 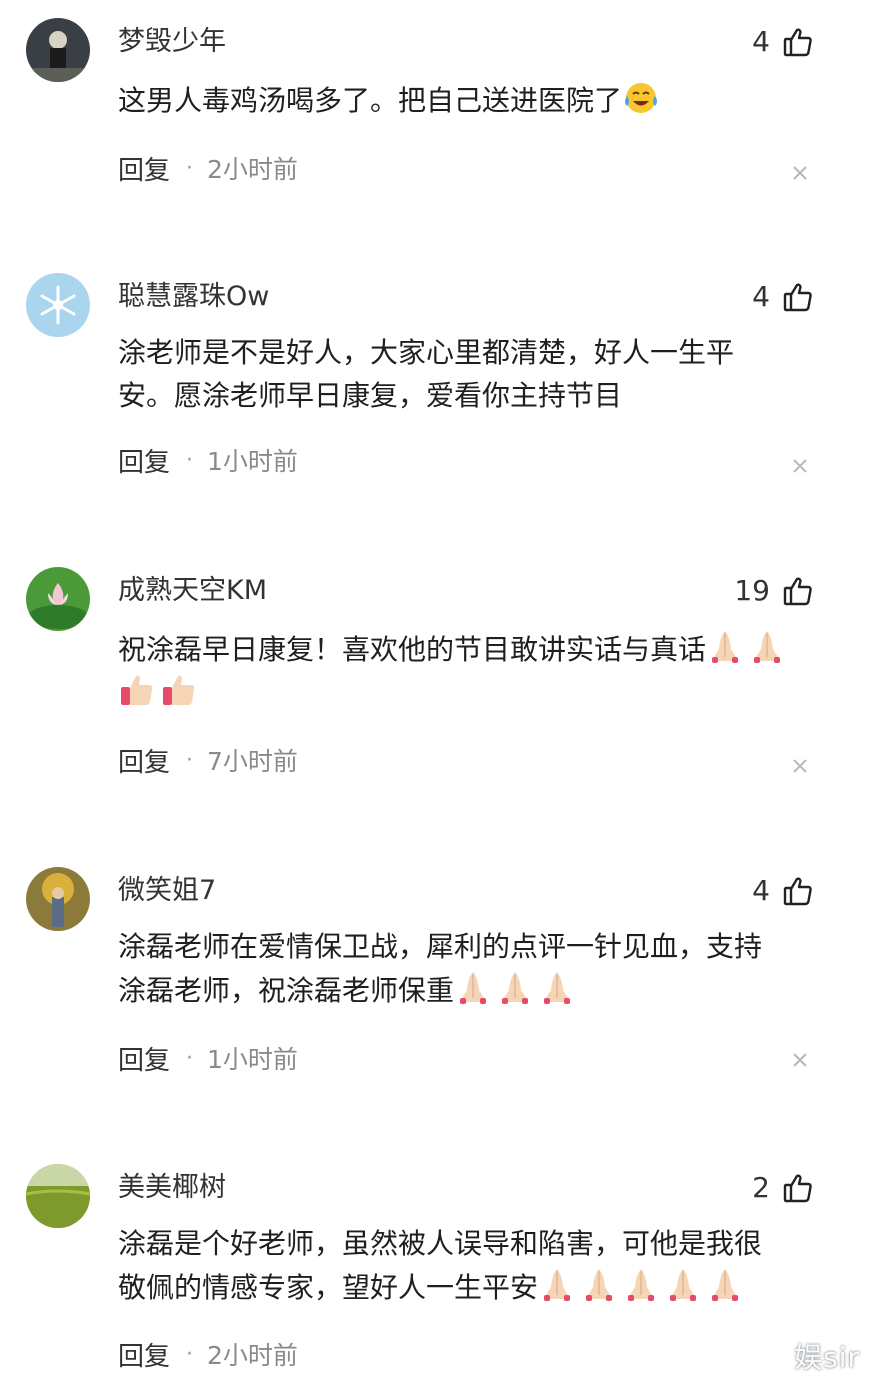 I want to click on comment-text: 涂磊老师在爱情保卫战，犀利的点评一针见血，支持 涂磊老师，祝涂磊老师保重, so click(x=471, y=968).